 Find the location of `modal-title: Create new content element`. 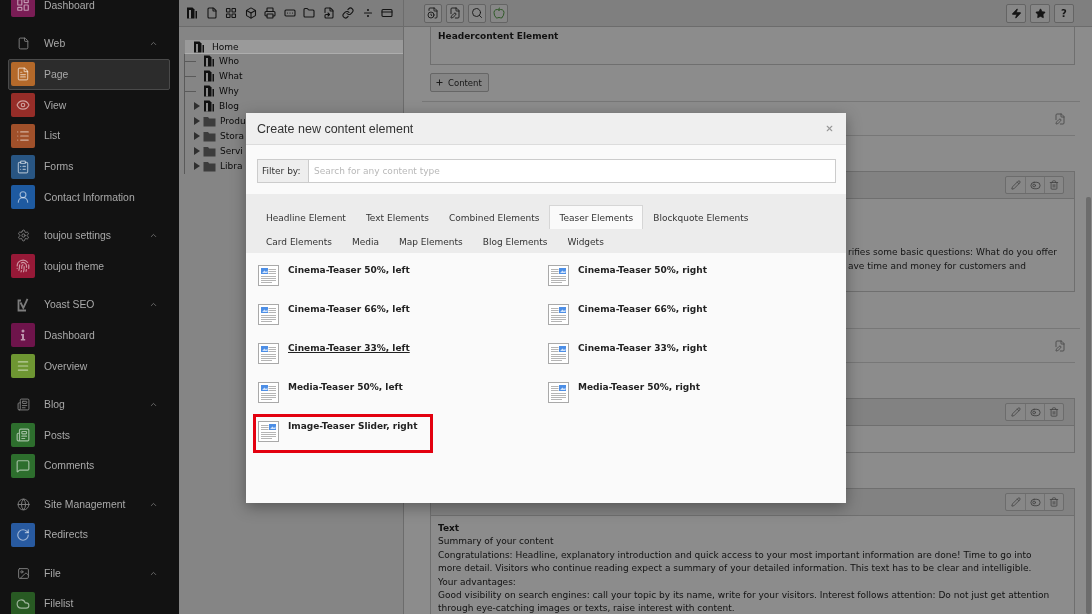

modal-title: Create new content element is located at coordinates (335, 128).